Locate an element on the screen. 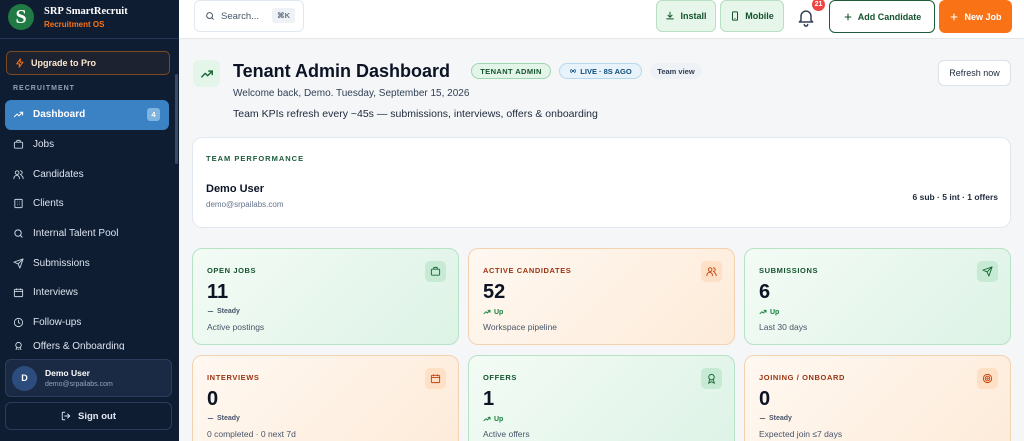 The width and height of the screenshot is (1024, 441). kpi-subtext: Last 30 days is located at coordinates (783, 327).